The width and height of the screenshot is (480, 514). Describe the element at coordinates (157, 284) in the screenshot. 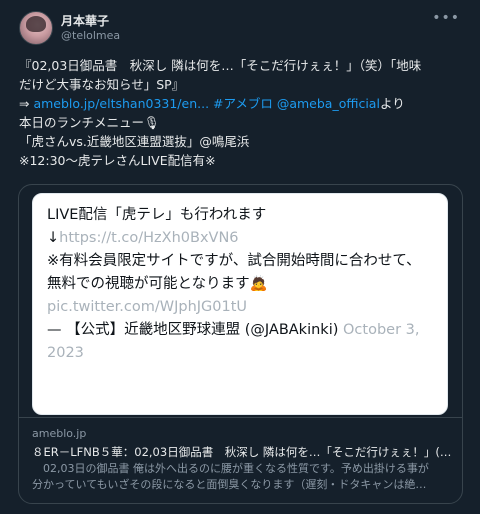

I see `embed-line: 無料での視聴が可能となります🙇` at that location.